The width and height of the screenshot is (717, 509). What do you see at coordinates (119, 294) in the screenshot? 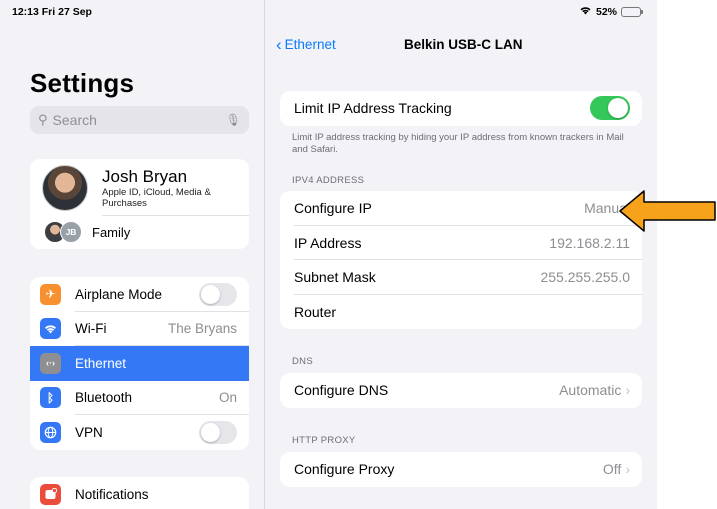
I see `sidebar-item-label: Airplane Mode` at bounding box center [119, 294].